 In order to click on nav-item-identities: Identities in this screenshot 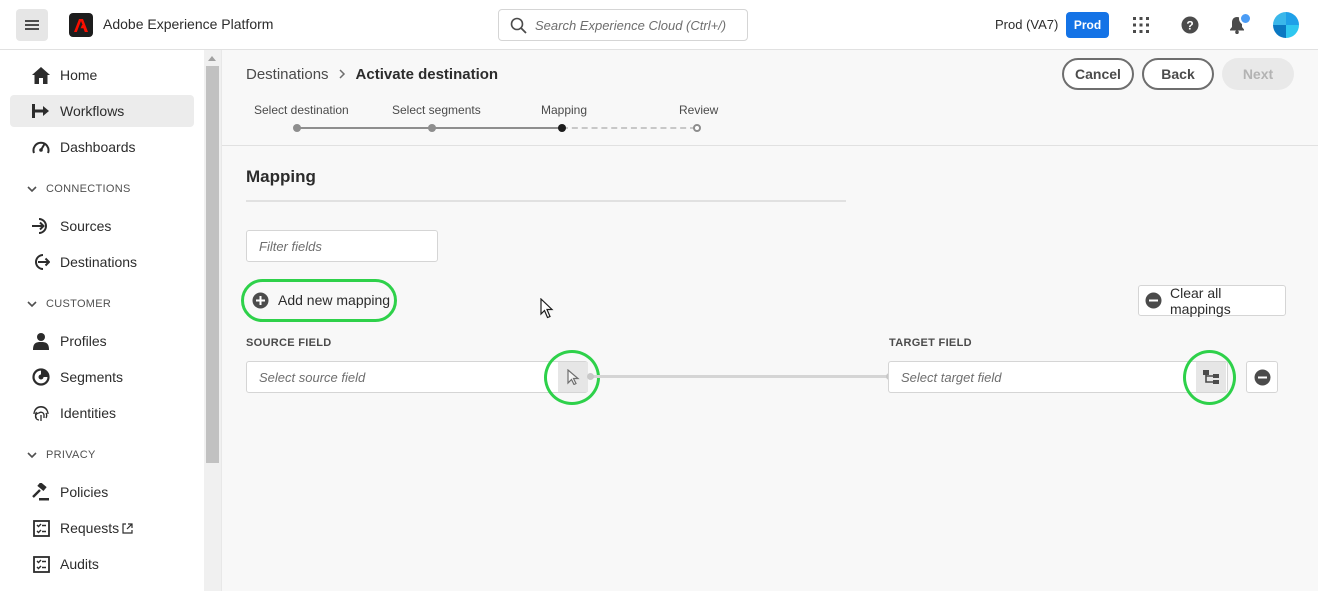, I will do `click(102, 413)`.